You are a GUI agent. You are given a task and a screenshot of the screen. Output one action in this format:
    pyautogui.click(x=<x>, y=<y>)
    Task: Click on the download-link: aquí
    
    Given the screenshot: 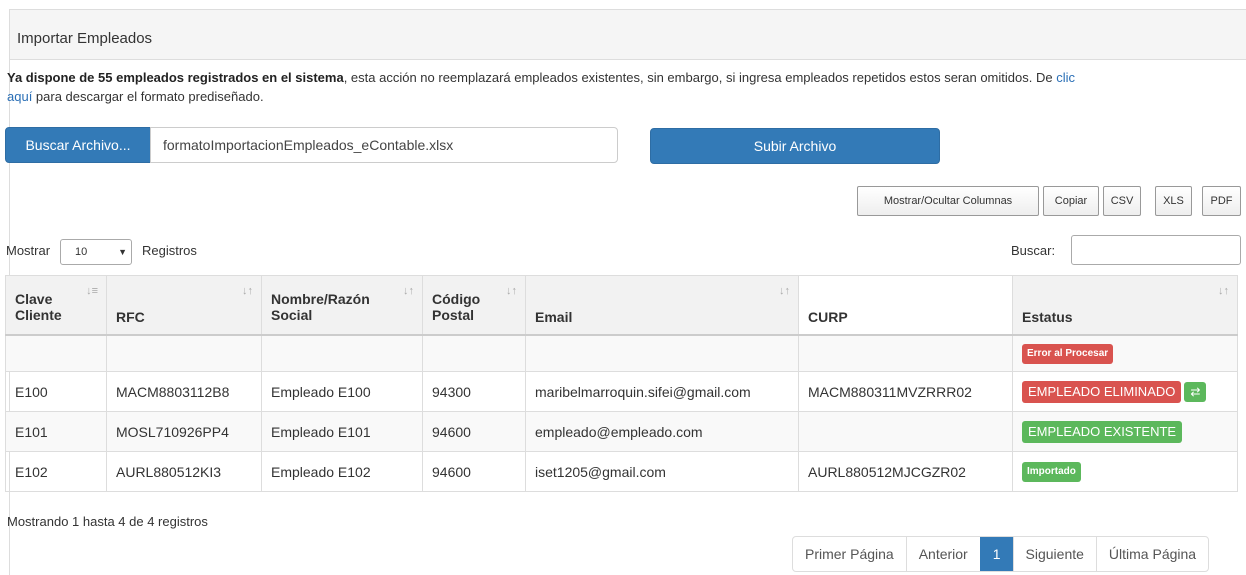 What is the action you would take?
    pyautogui.click(x=19, y=96)
    